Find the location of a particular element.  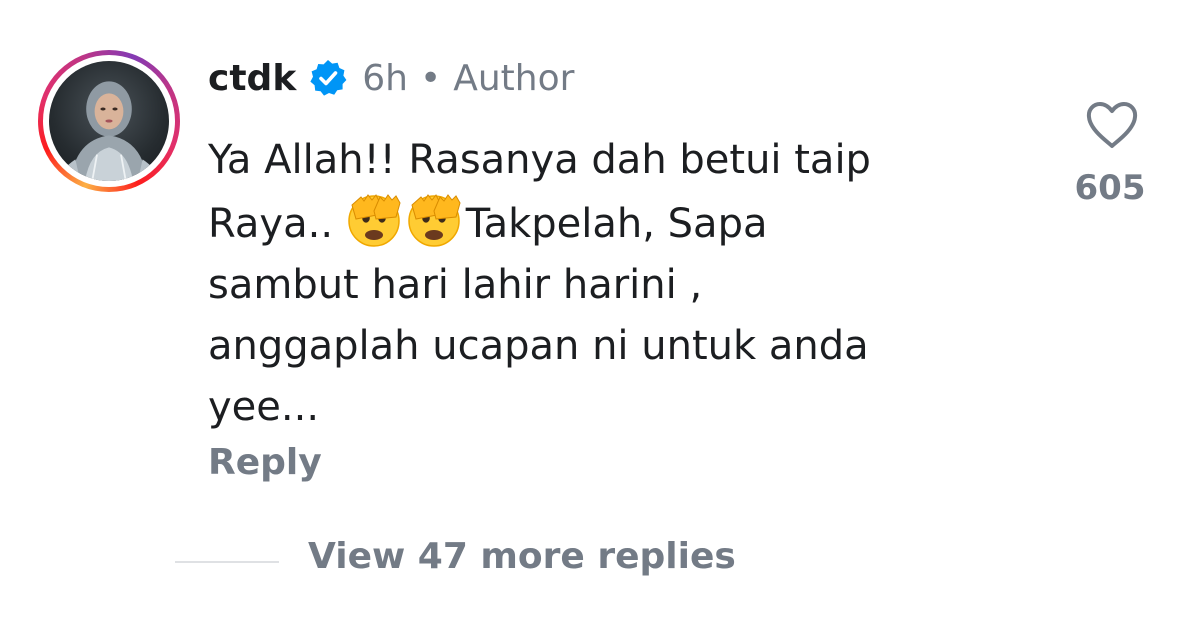

author-label: Author is located at coordinates (514, 78).